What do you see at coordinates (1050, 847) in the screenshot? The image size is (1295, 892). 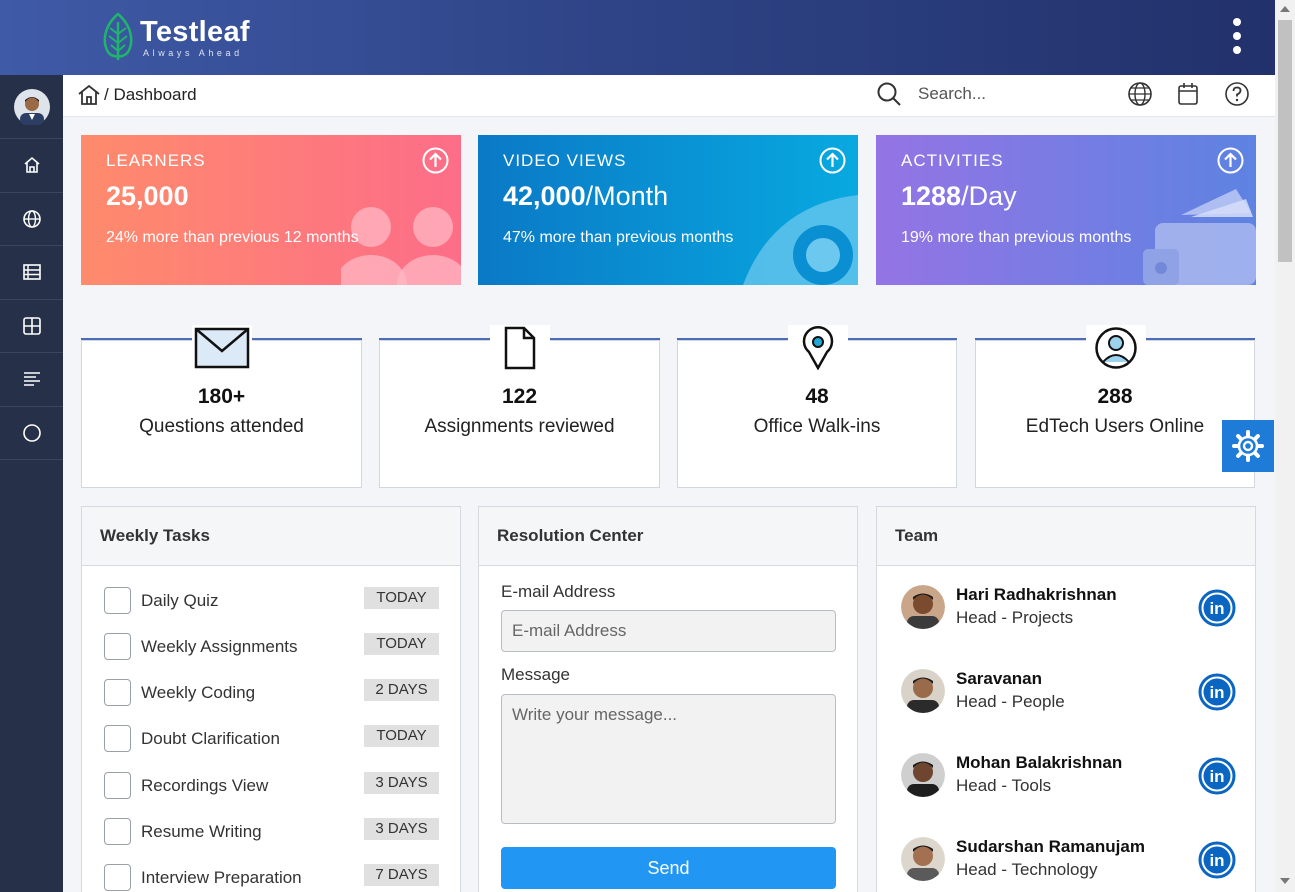 I see `member-name: Sudarshan Ramanujam` at bounding box center [1050, 847].